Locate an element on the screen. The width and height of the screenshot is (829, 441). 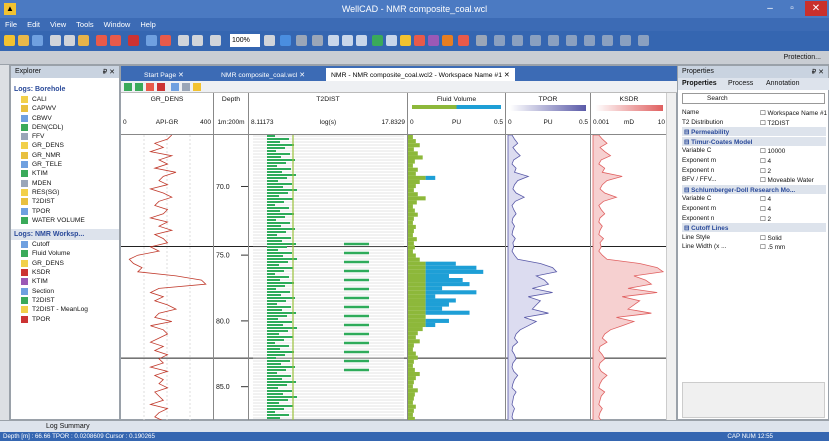
arrange-icon is located at coordinates (589, 40).